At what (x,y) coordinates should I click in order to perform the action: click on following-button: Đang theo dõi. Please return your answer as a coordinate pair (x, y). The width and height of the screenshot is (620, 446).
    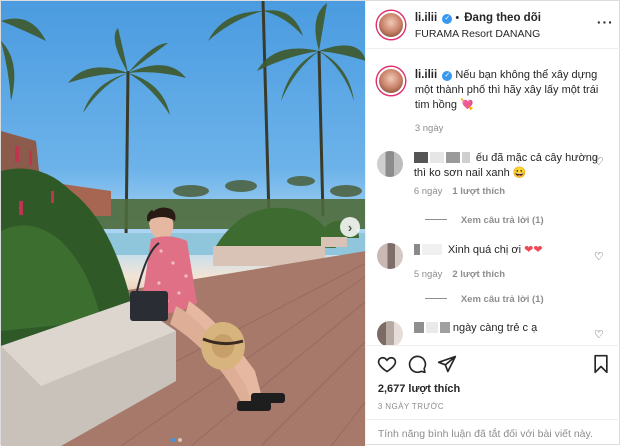
    Looking at the image, I should click on (502, 18).